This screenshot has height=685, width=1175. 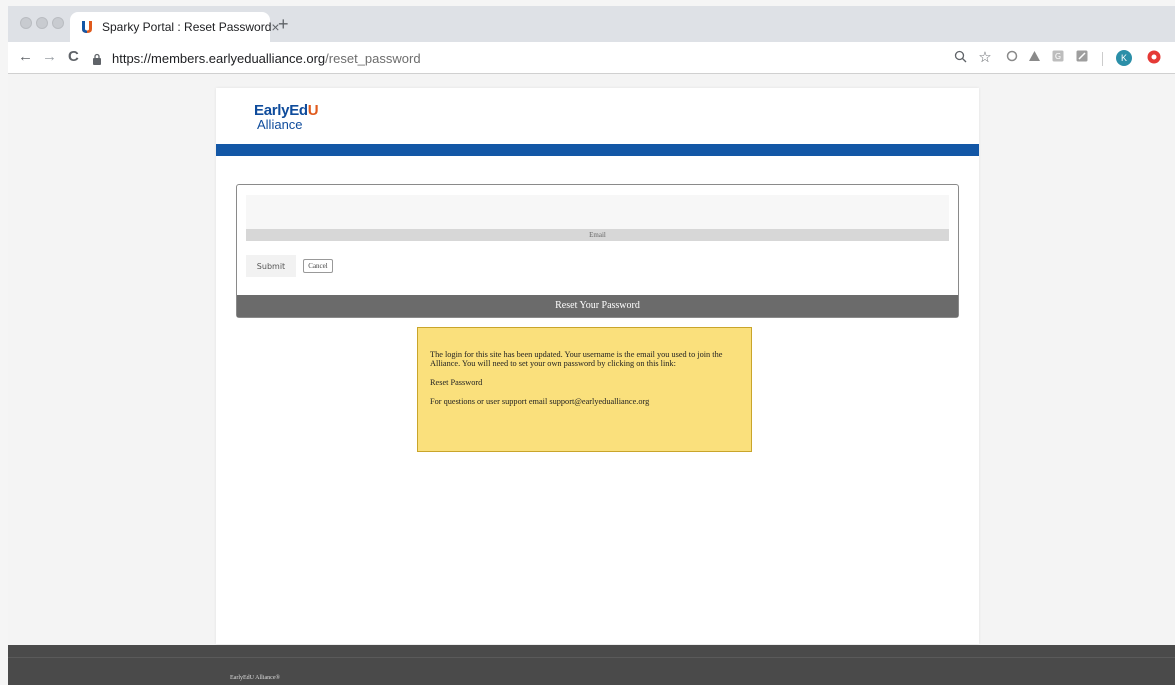 What do you see at coordinates (255, 678) in the screenshot?
I see `footer-copyright: EarlyEdU Alliance®` at bounding box center [255, 678].